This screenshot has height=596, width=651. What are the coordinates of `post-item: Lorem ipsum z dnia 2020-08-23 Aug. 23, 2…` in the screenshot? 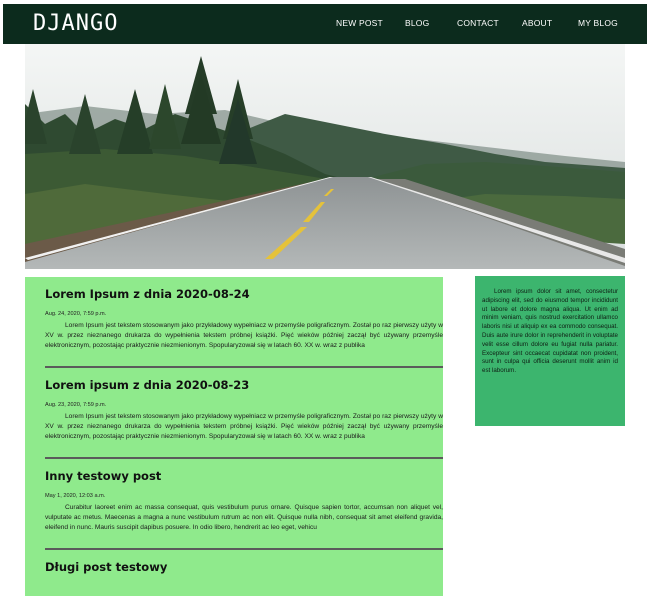 It's located at (234, 410).